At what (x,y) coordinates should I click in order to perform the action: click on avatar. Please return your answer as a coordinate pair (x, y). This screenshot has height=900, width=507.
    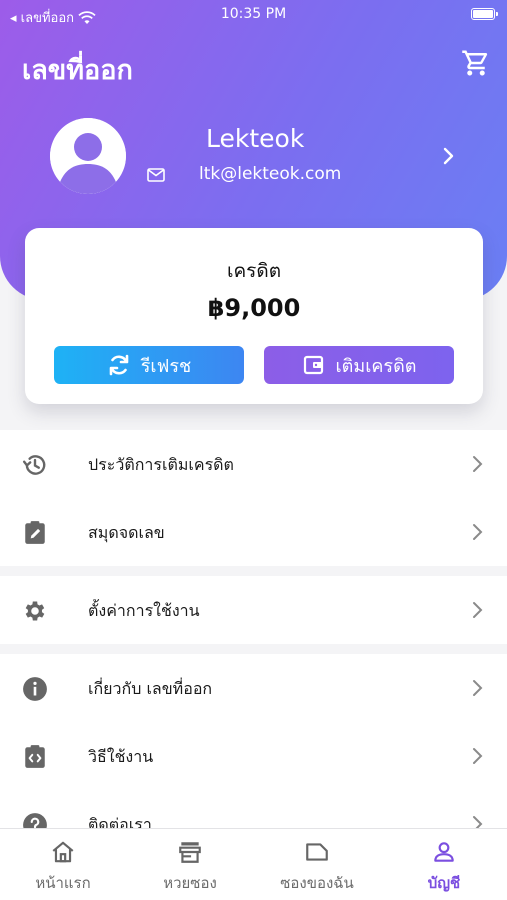
    Looking at the image, I should click on (88, 156).